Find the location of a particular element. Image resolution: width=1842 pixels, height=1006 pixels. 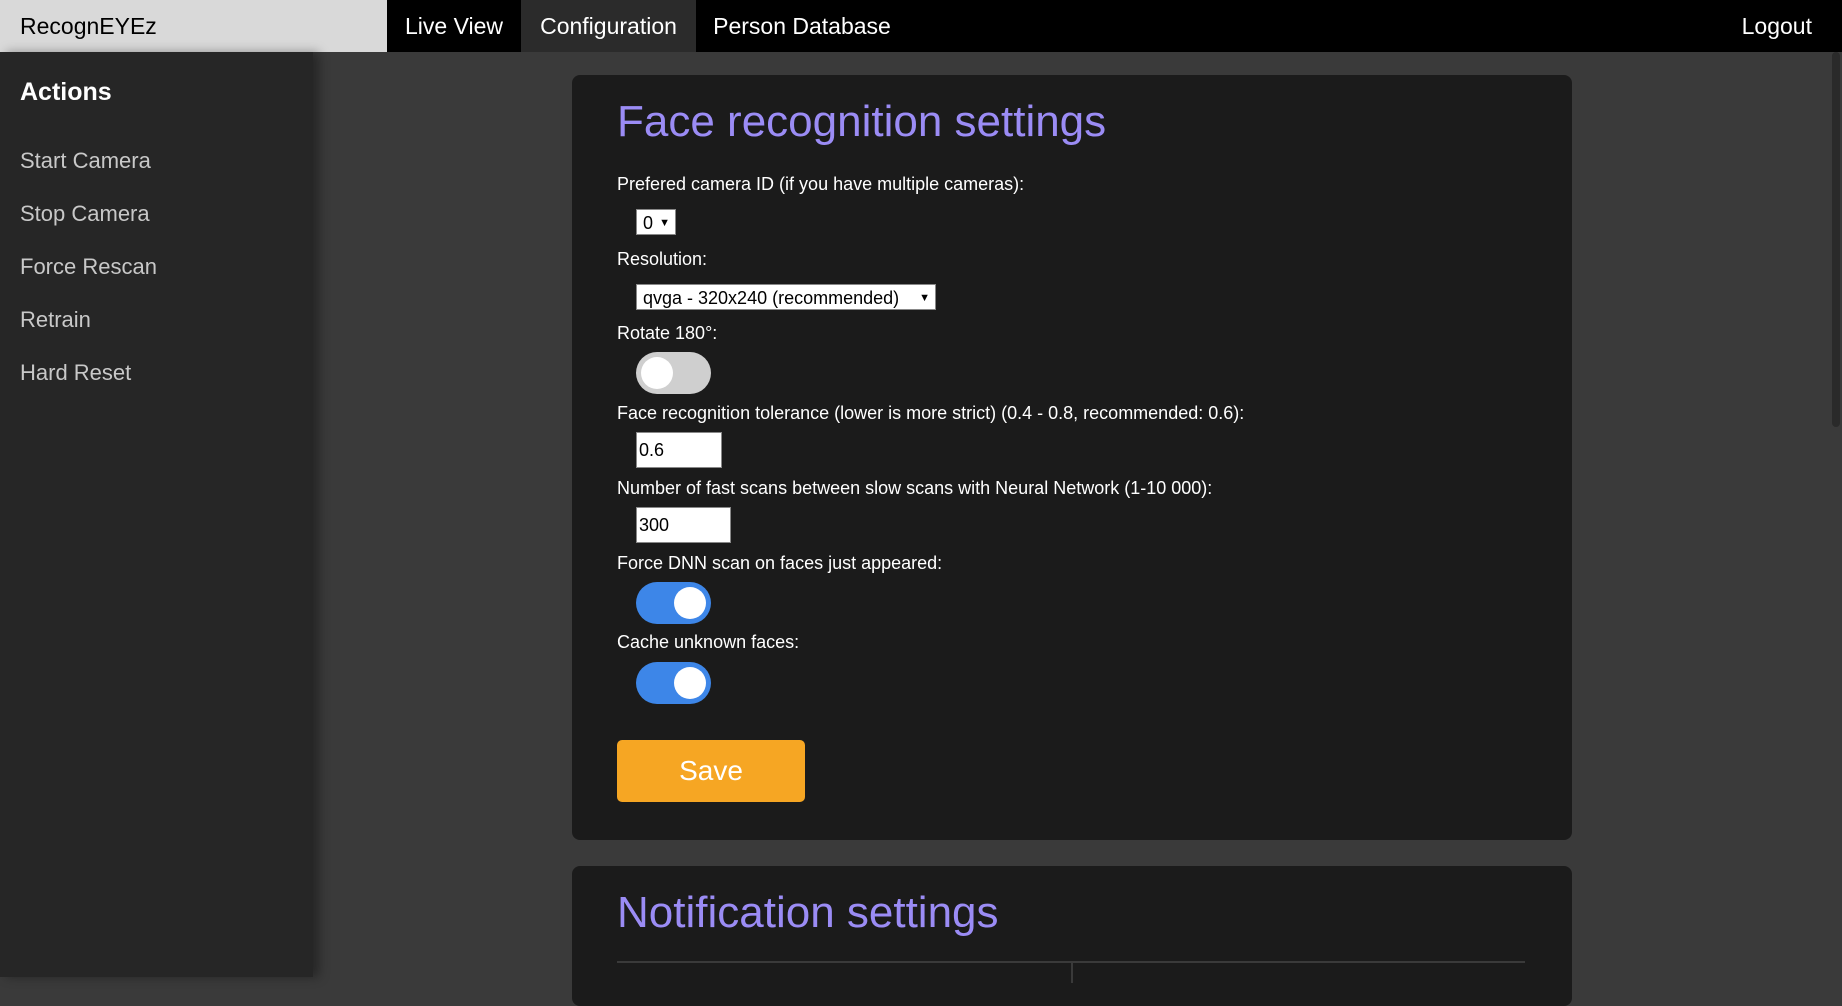

force-dnn-label: Force DNN scan on faces just appeared: is located at coordinates (780, 563).